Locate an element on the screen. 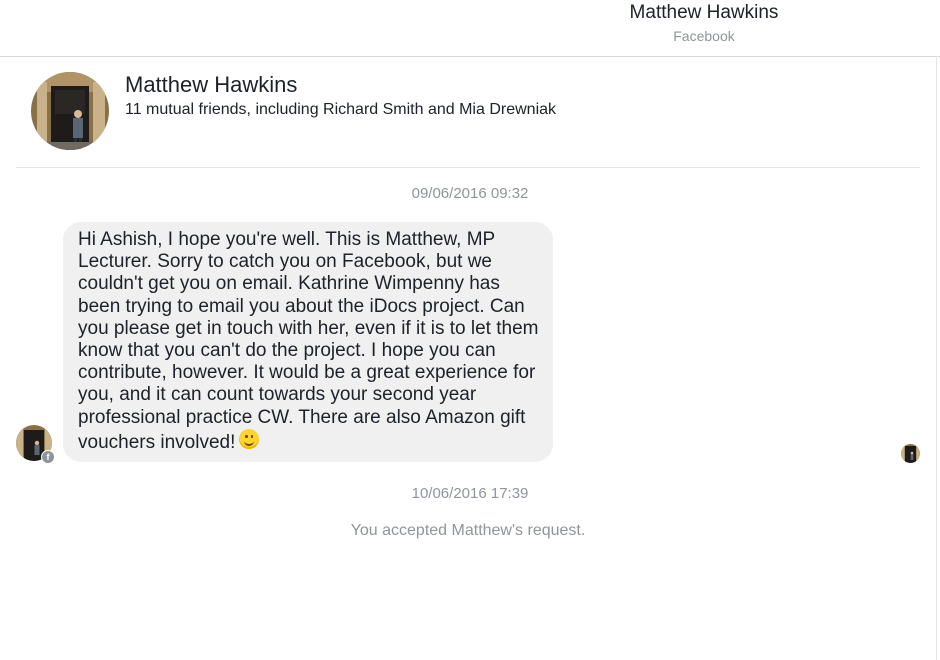 The width and height of the screenshot is (940, 660). system-timestamp: 10/06/2016 17:39 is located at coordinates (470, 493).